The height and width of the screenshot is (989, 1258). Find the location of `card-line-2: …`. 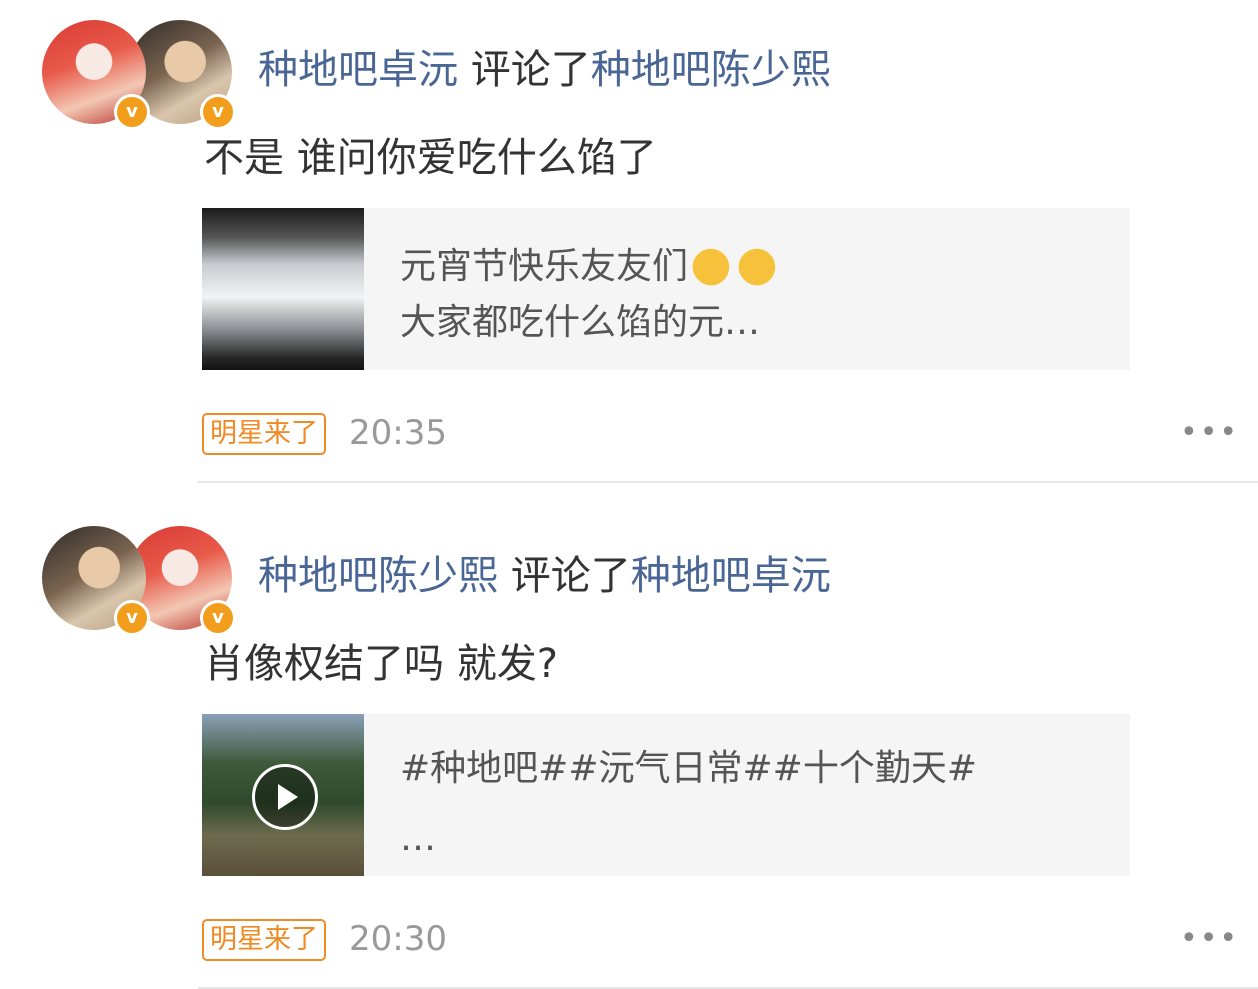

card-line-2: … is located at coordinates (418, 838).